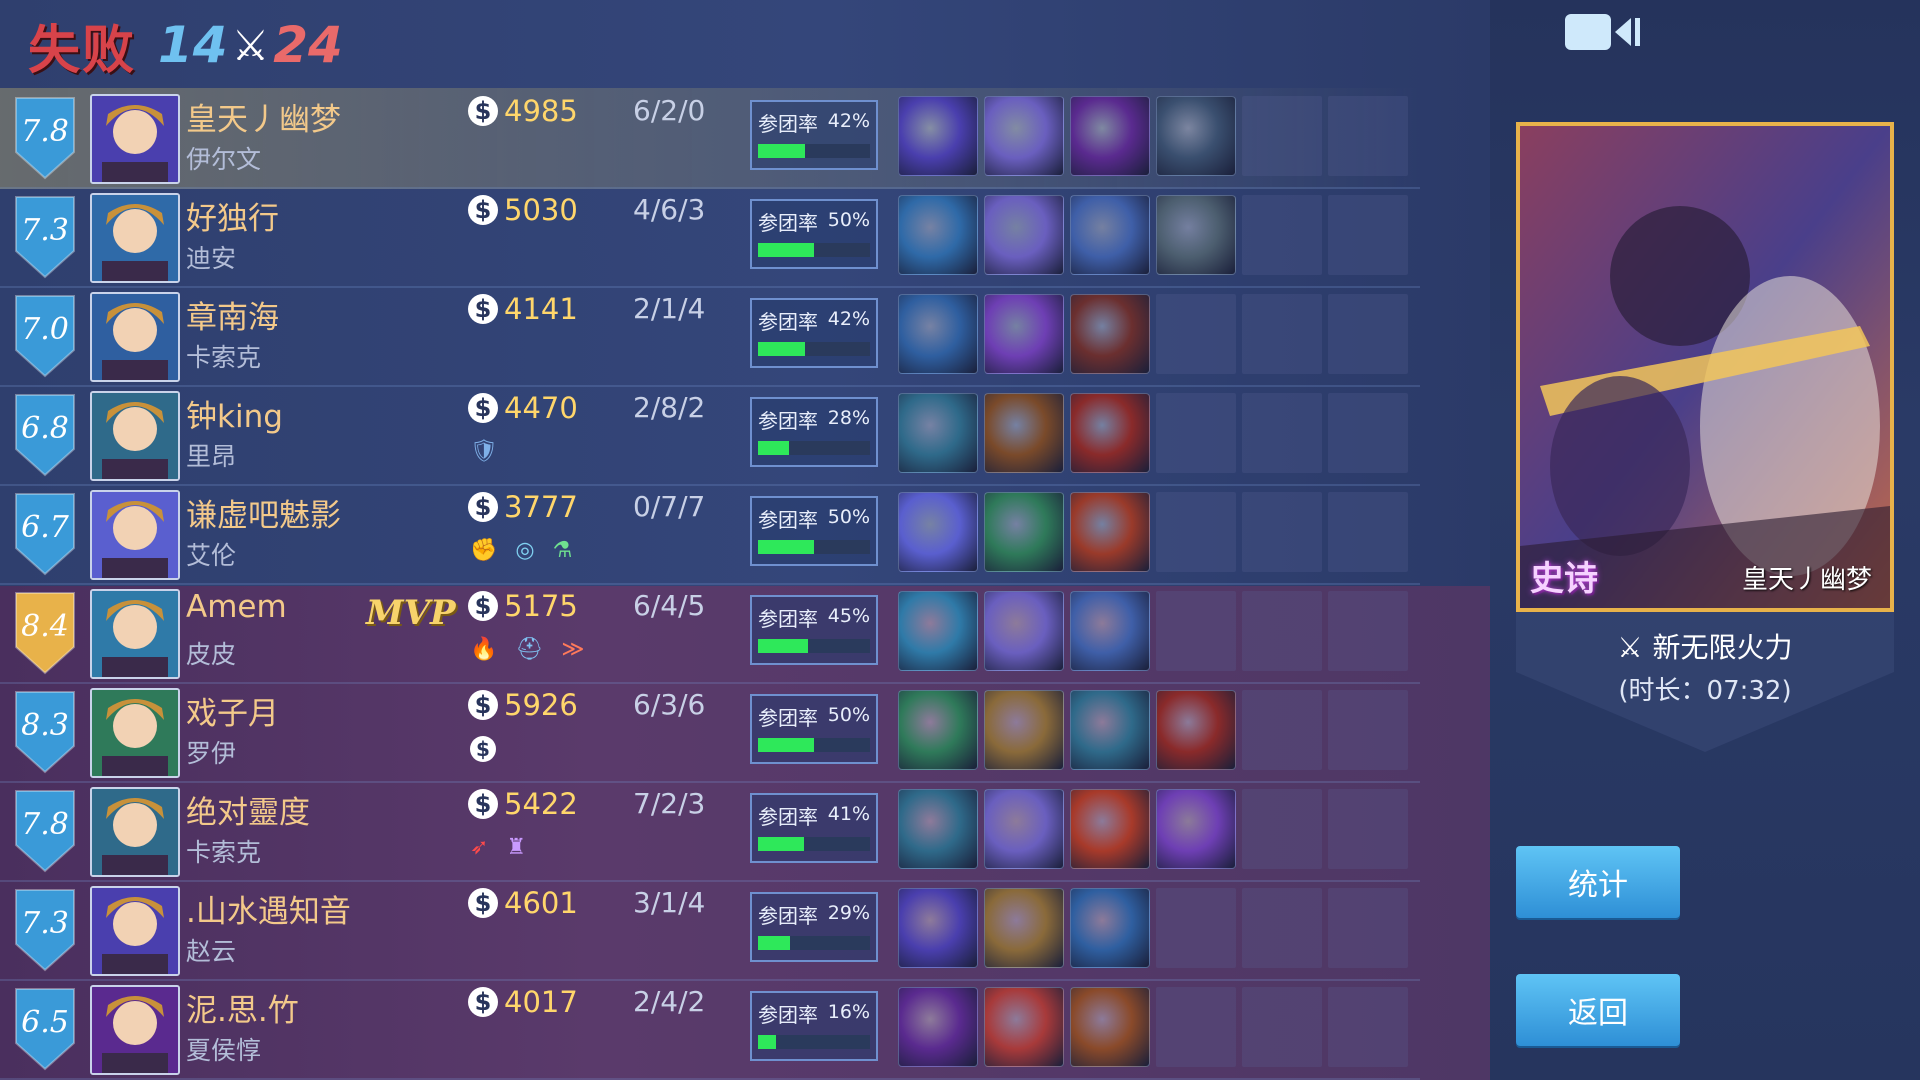  What do you see at coordinates (541, 309) in the screenshot?
I see `gold-value: 4141` at bounding box center [541, 309].